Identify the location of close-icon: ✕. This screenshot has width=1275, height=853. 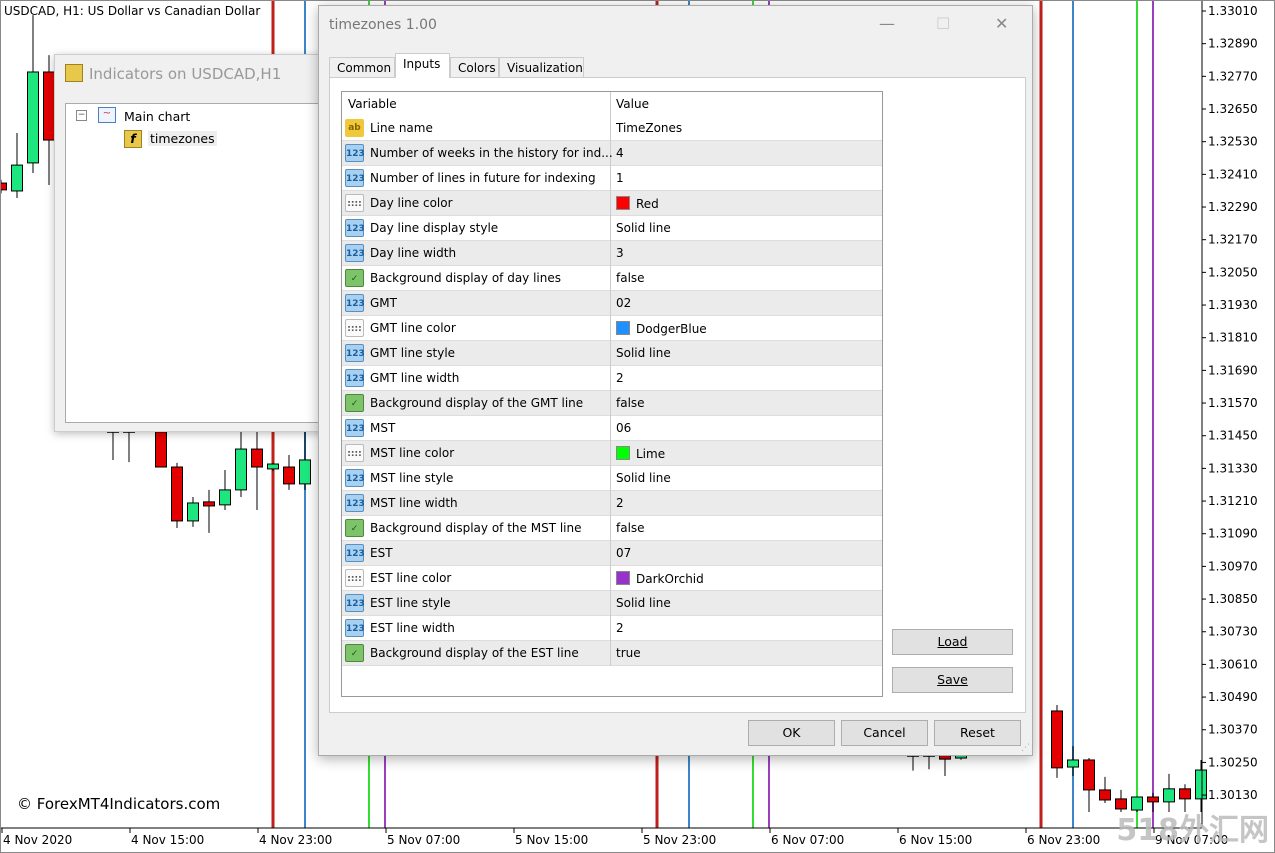
(1001, 23).